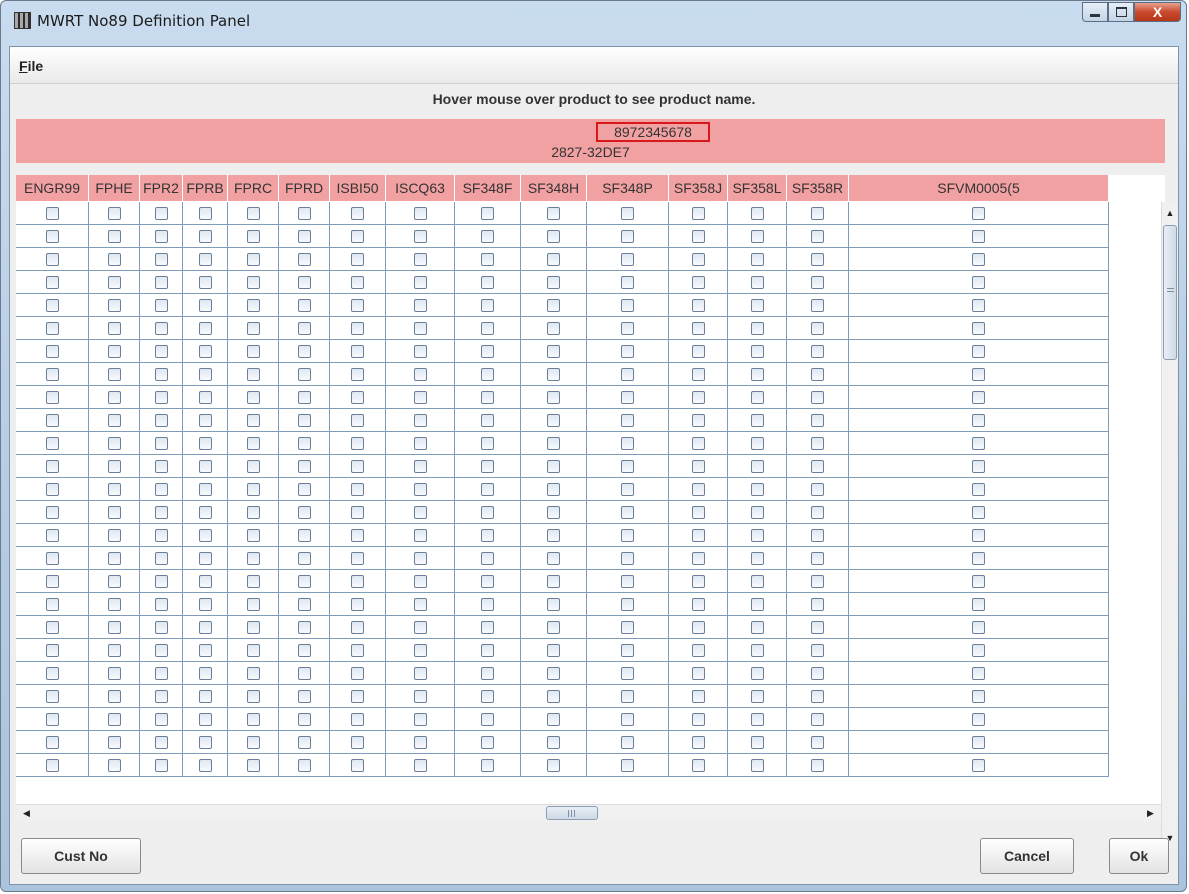 Image resolution: width=1189 pixels, height=894 pixels. I want to click on column-header: FPRC, so click(253, 188).